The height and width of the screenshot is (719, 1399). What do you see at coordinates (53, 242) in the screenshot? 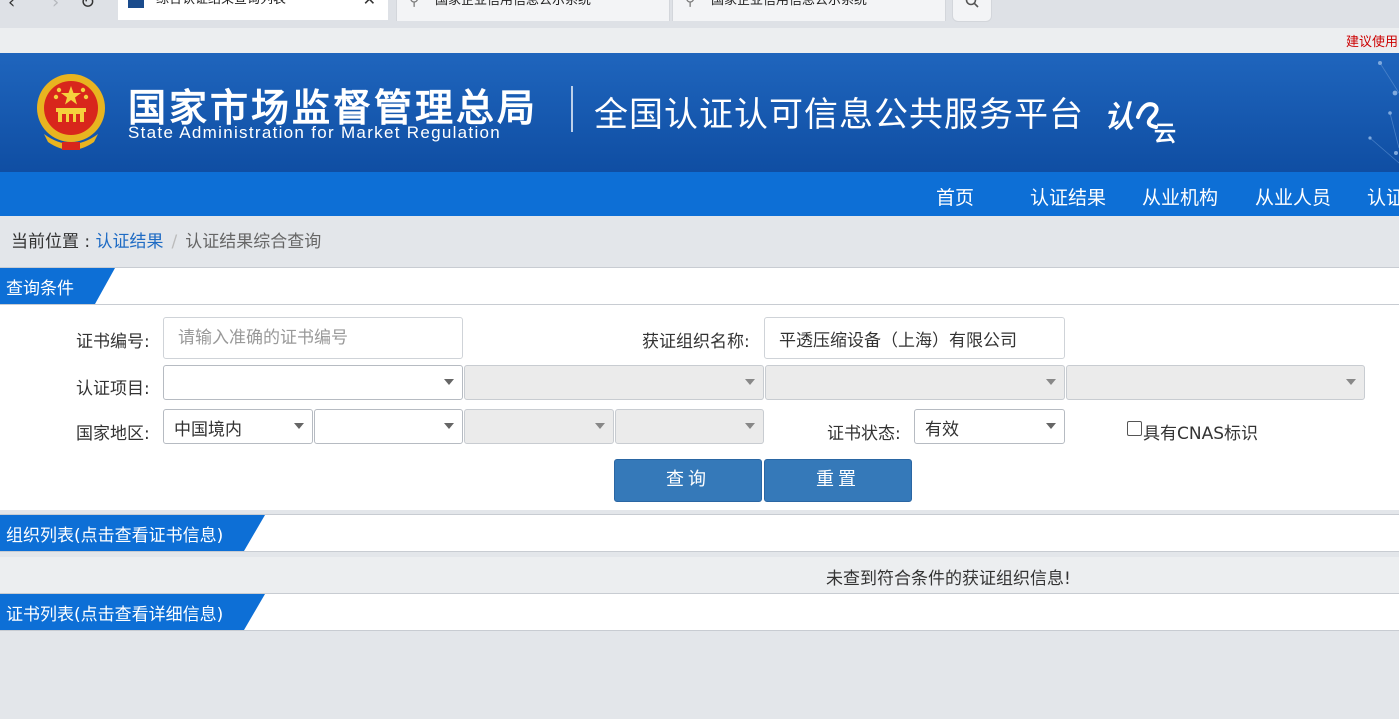
I see `breadcrumb-prefix: 当前位置 :` at bounding box center [53, 242].